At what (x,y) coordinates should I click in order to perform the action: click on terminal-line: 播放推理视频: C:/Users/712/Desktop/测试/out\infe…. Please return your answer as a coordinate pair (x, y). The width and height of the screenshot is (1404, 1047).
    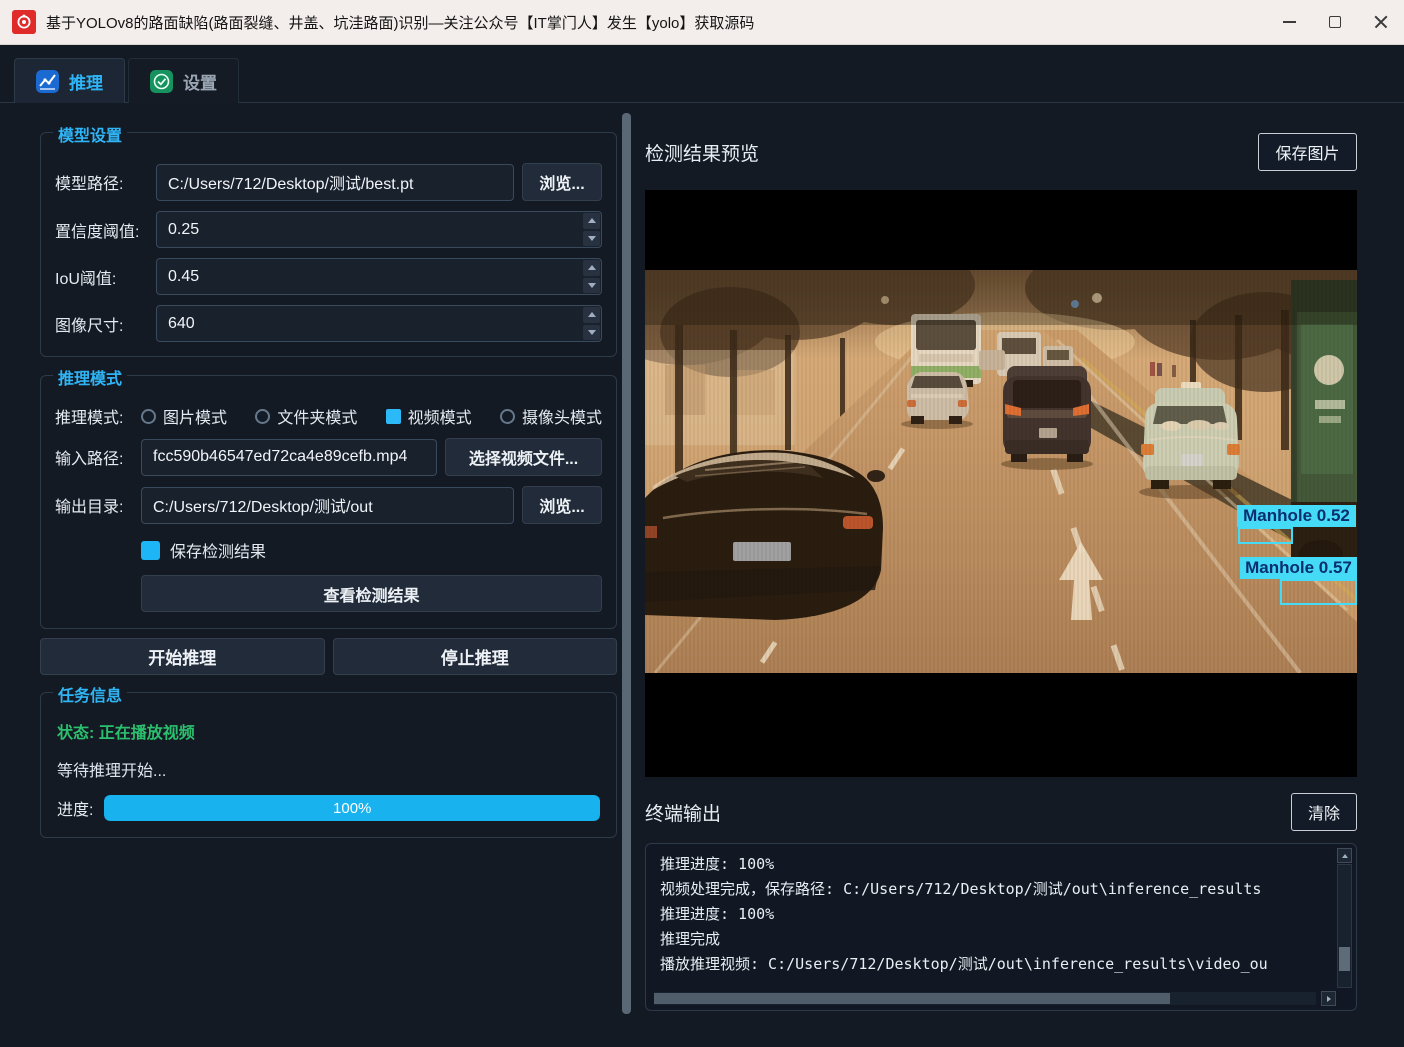
    Looking at the image, I should click on (964, 964).